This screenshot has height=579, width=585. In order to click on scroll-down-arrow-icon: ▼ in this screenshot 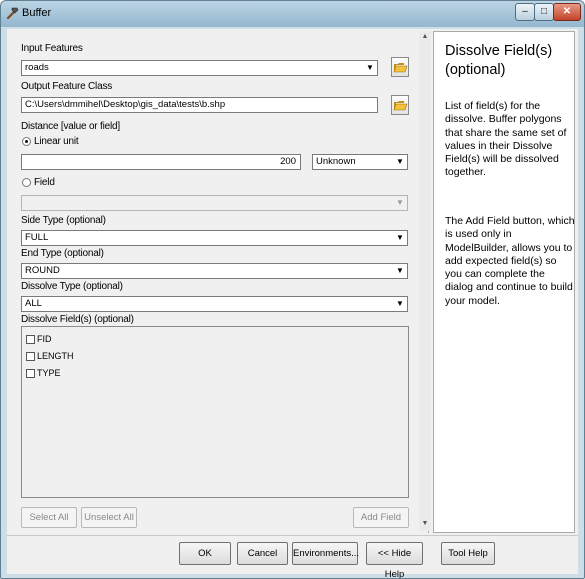, I will do `click(425, 524)`.